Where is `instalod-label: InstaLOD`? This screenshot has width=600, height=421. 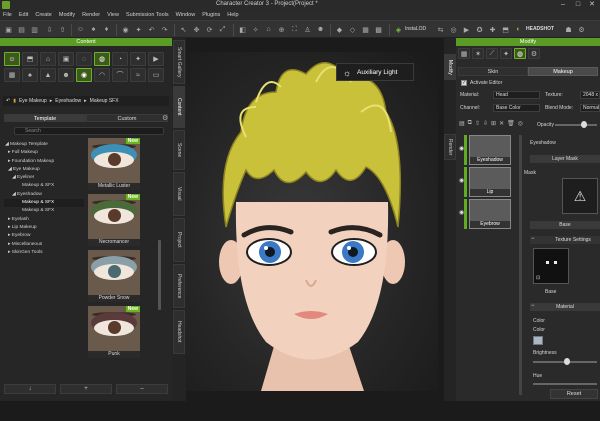
instalod-label: InstaLOD is located at coordinates (415, 29).